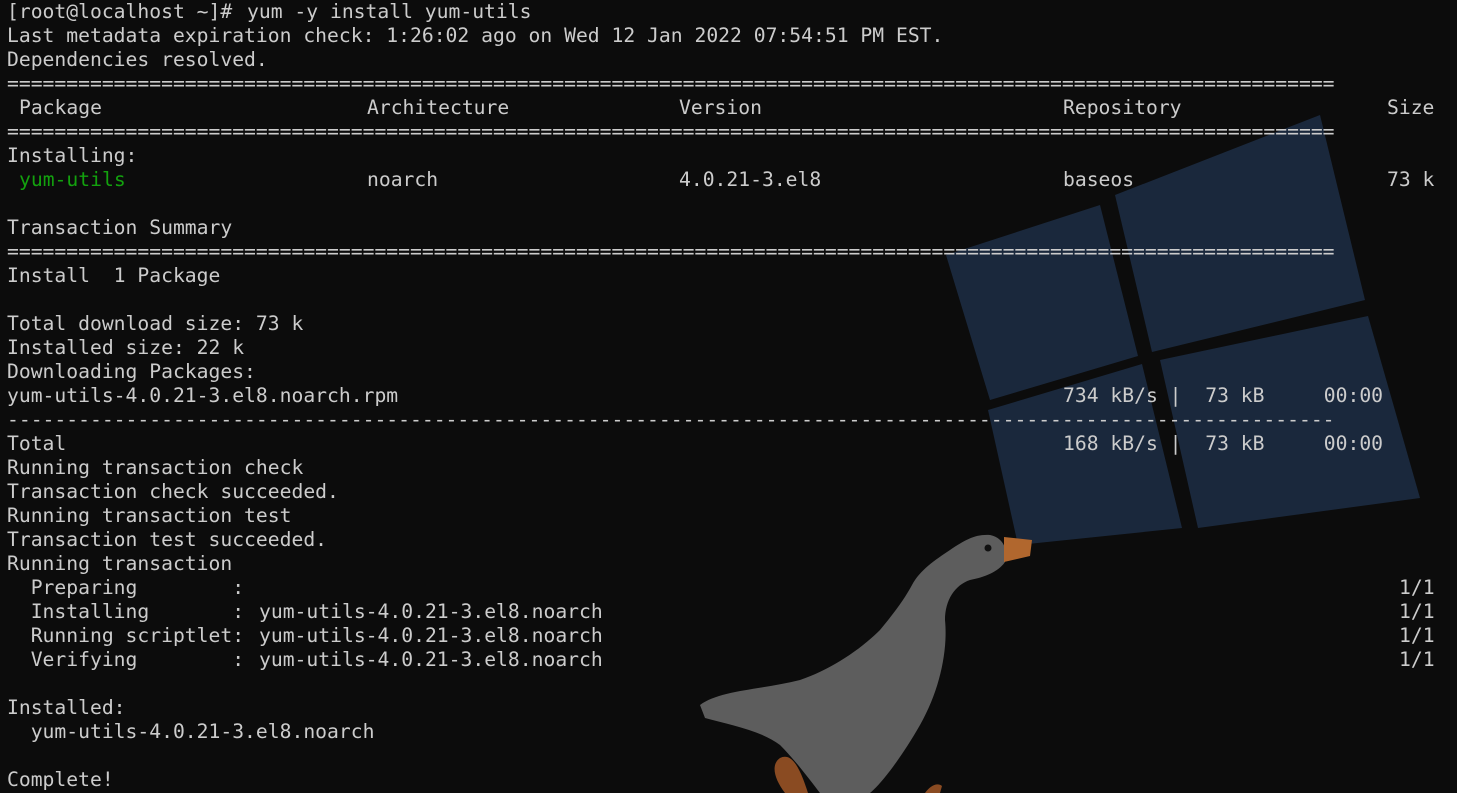 This screenshot has width=1457, height=793. What do you see at coordinates (191, 731) in the screenshot?
I see `installed-package: yum-utils-4.0.21-3.el8.noarch` at bounding box center [191, 731].